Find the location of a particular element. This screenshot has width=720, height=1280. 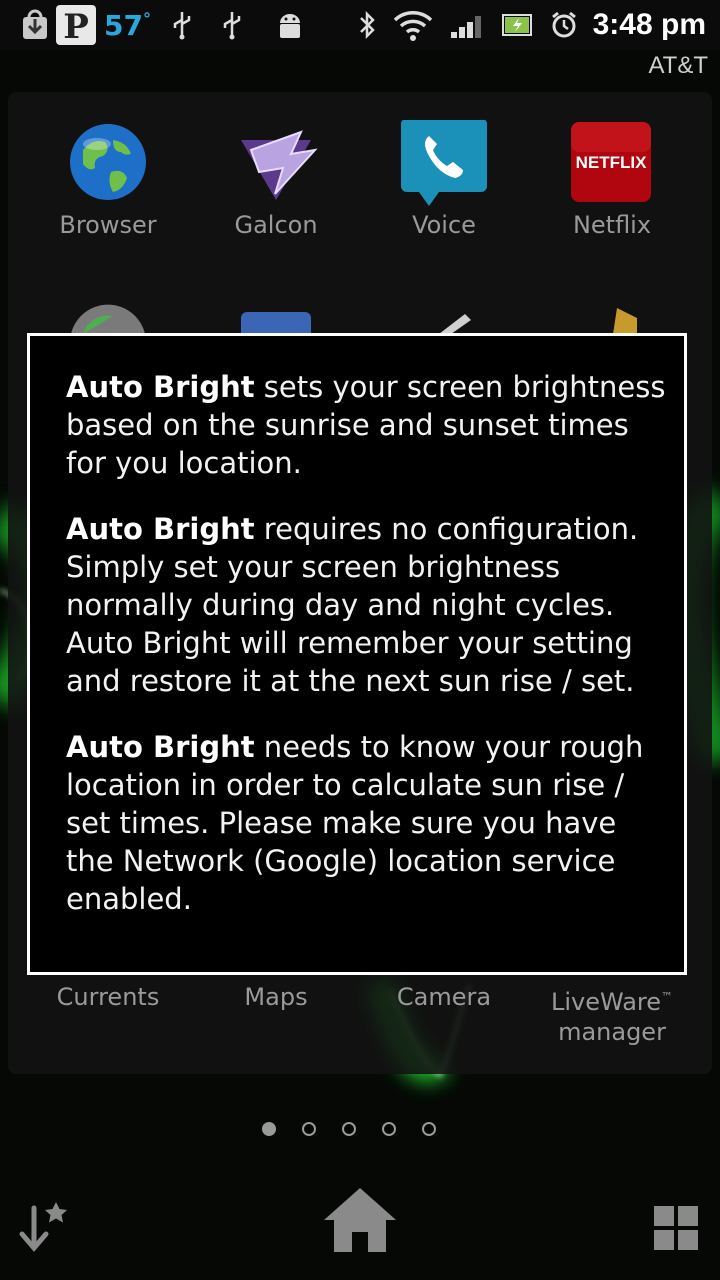

app-camera: Camera is located at coordinates (444, 997).